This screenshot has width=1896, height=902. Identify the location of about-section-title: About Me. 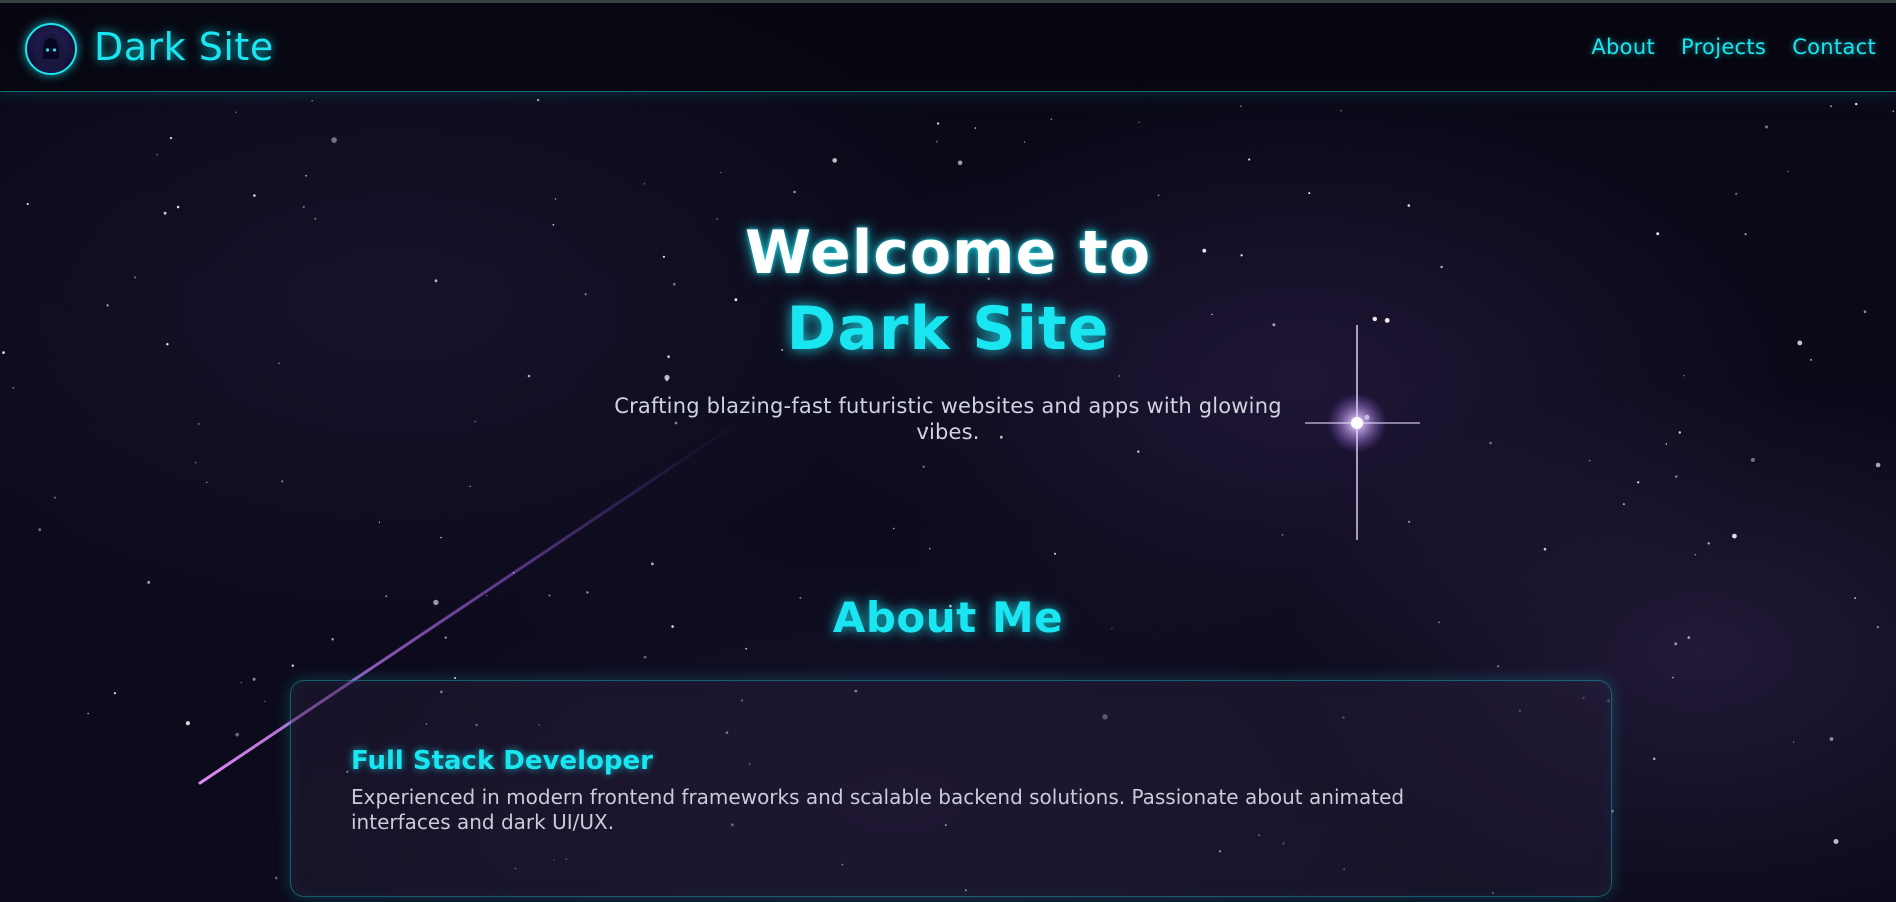
(948, 617).